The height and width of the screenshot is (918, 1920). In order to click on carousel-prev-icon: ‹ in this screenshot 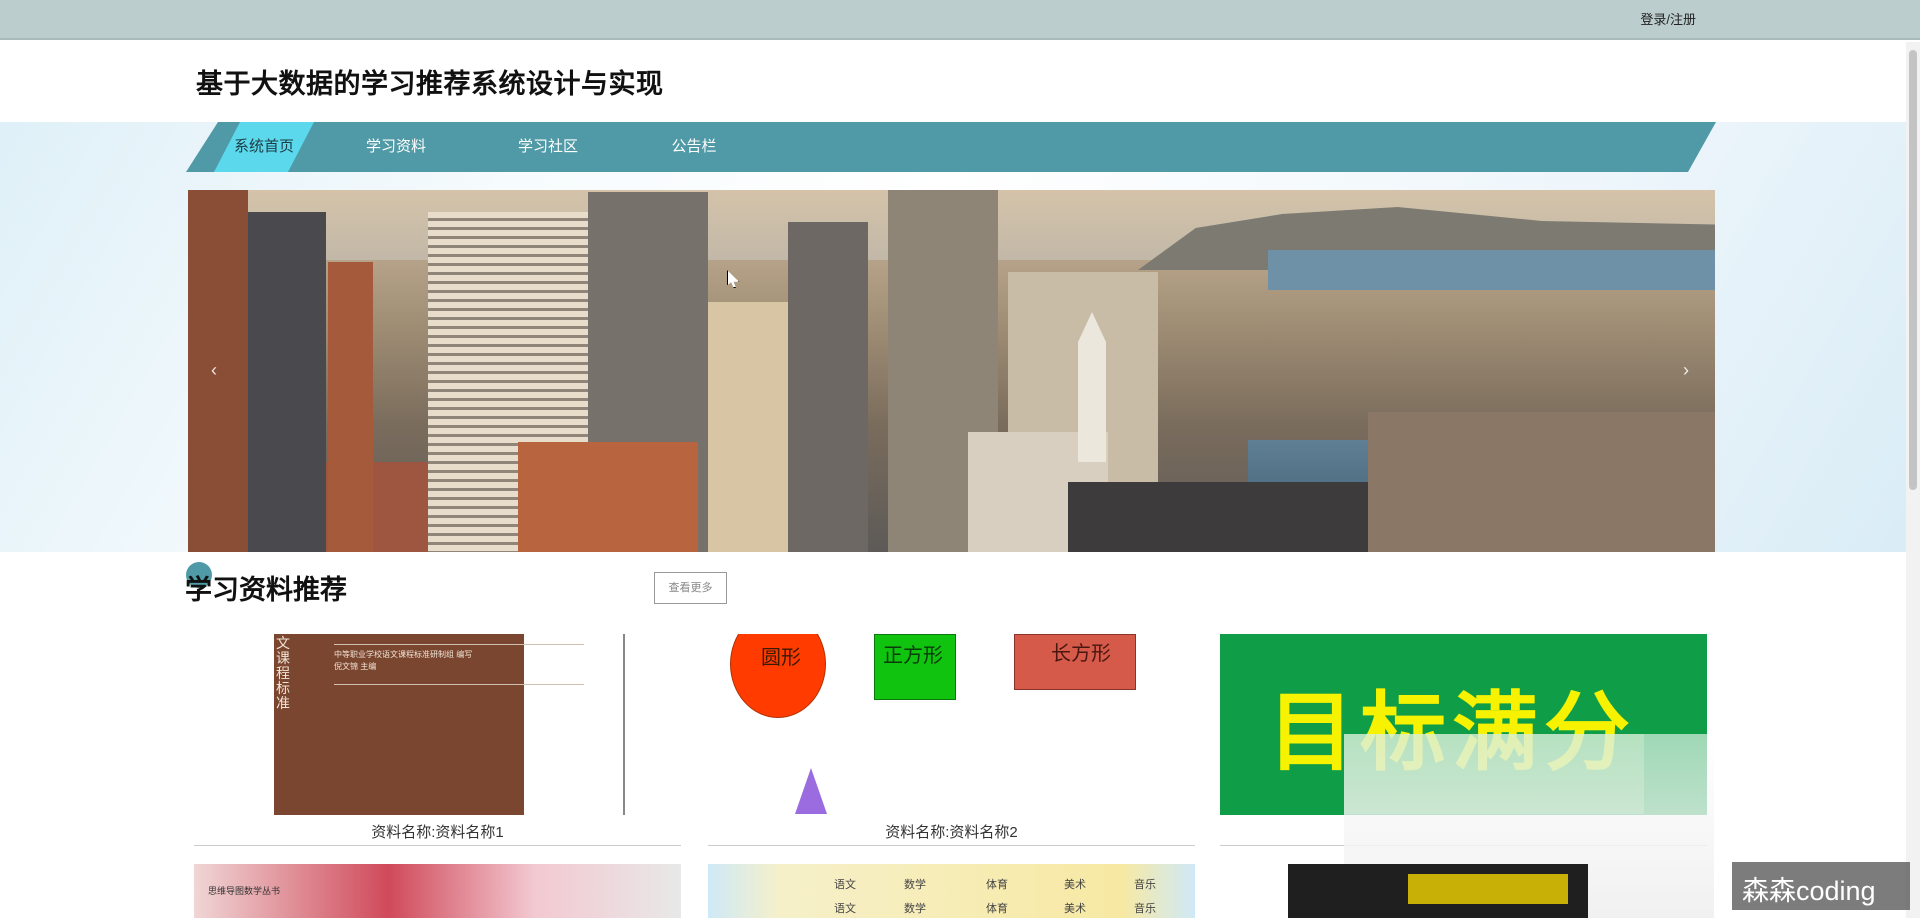, I will do `click(214, 370)`.